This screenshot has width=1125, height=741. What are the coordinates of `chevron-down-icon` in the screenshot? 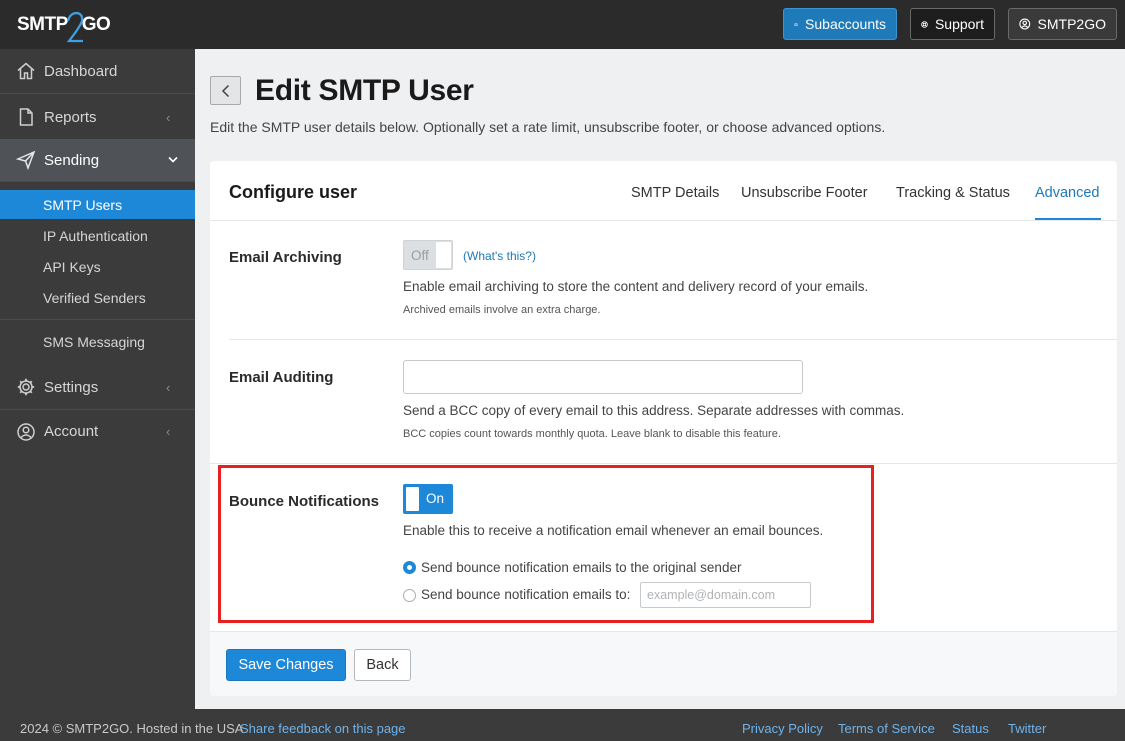 It's located at (173, 159).